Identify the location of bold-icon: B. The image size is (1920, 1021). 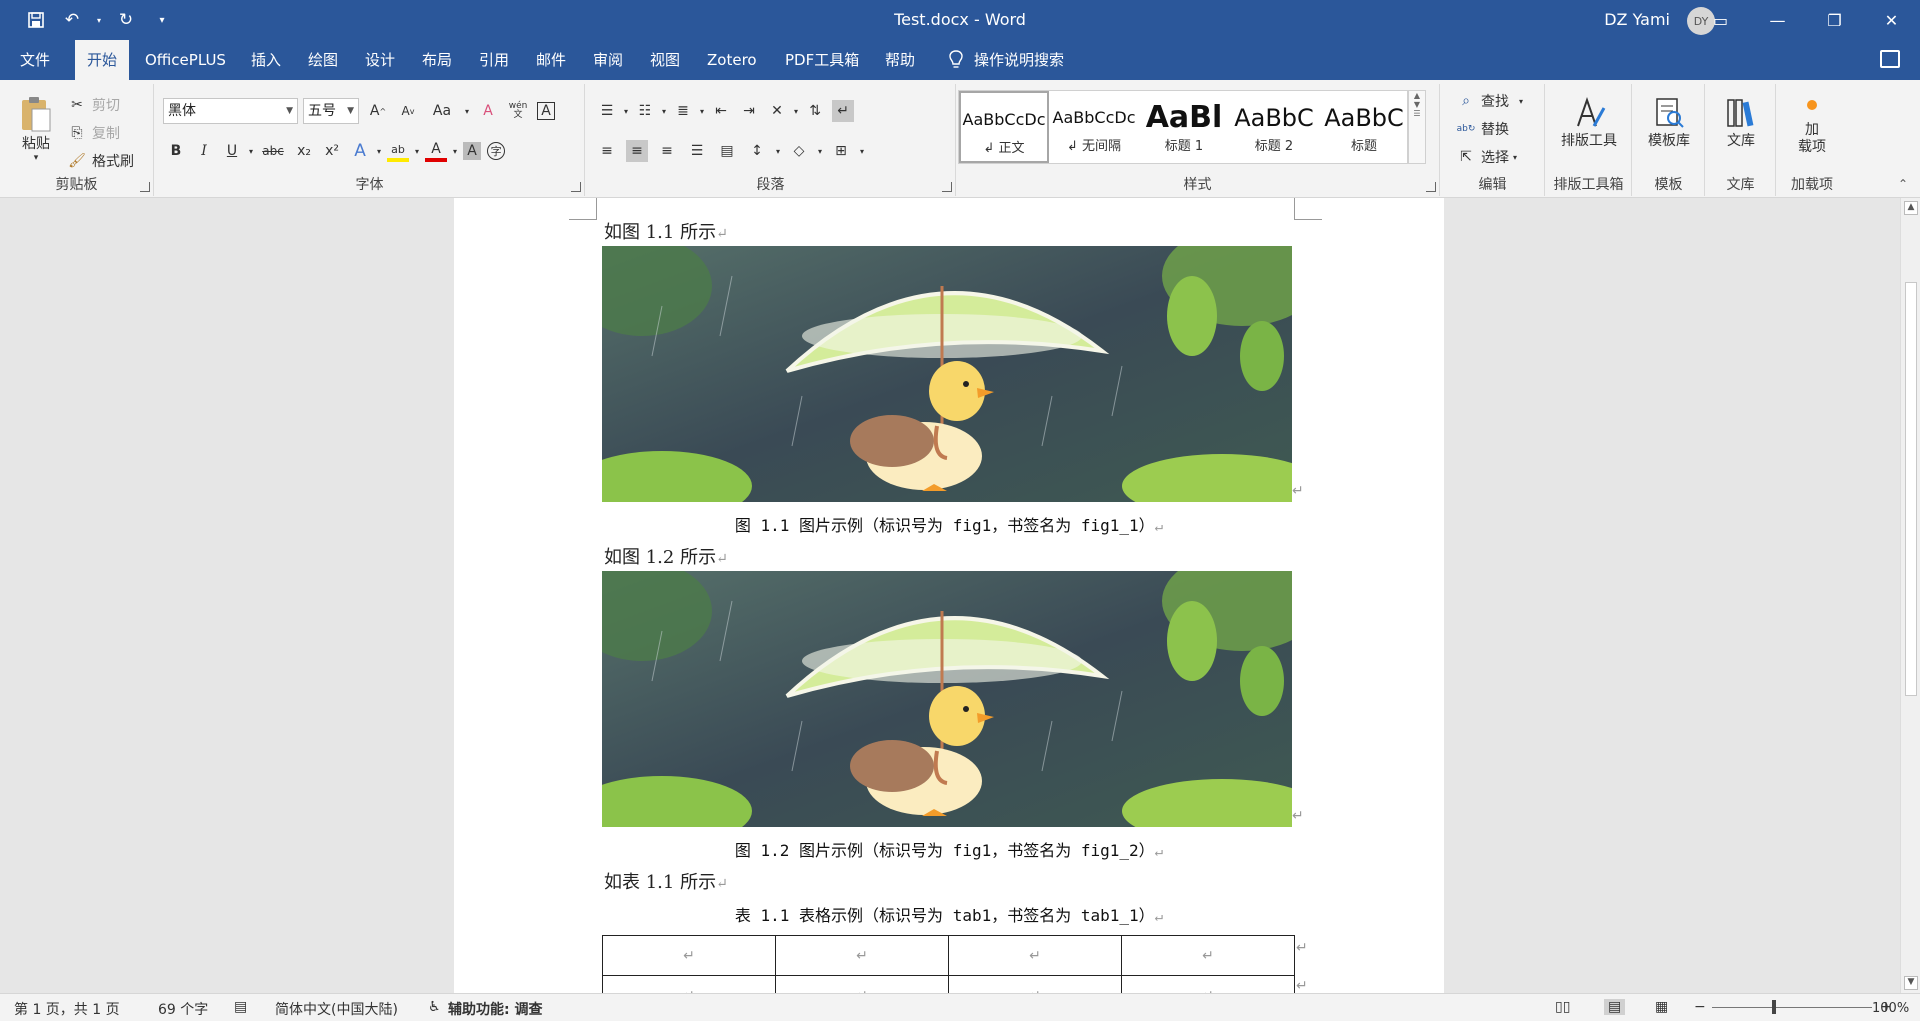
(176, 151).